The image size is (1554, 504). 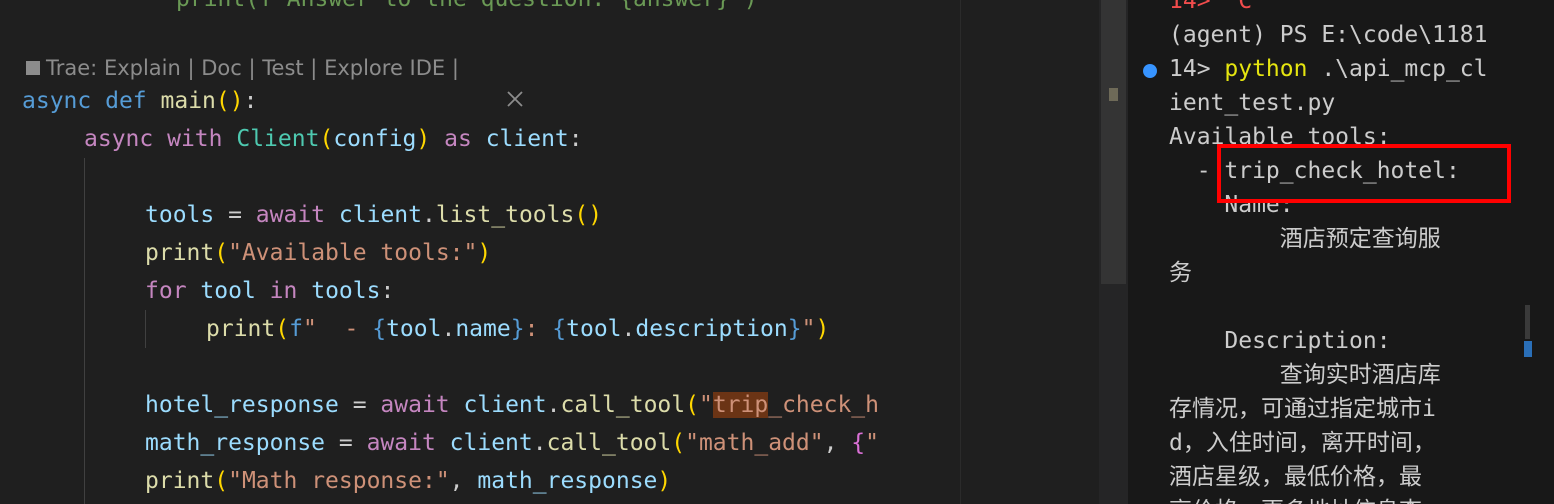 What do you see at coordinates (1295, 499) in the screenshot?
I see `terminal-line: 高价格，更多地址信息查` at bounding box center [1295, 499].